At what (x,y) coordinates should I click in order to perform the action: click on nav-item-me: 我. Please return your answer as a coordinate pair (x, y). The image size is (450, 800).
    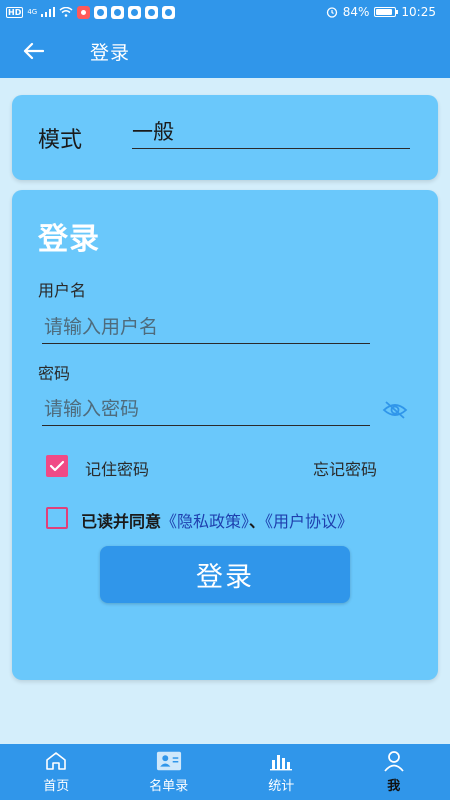
    Looking at the image, I should click on (394, 772).